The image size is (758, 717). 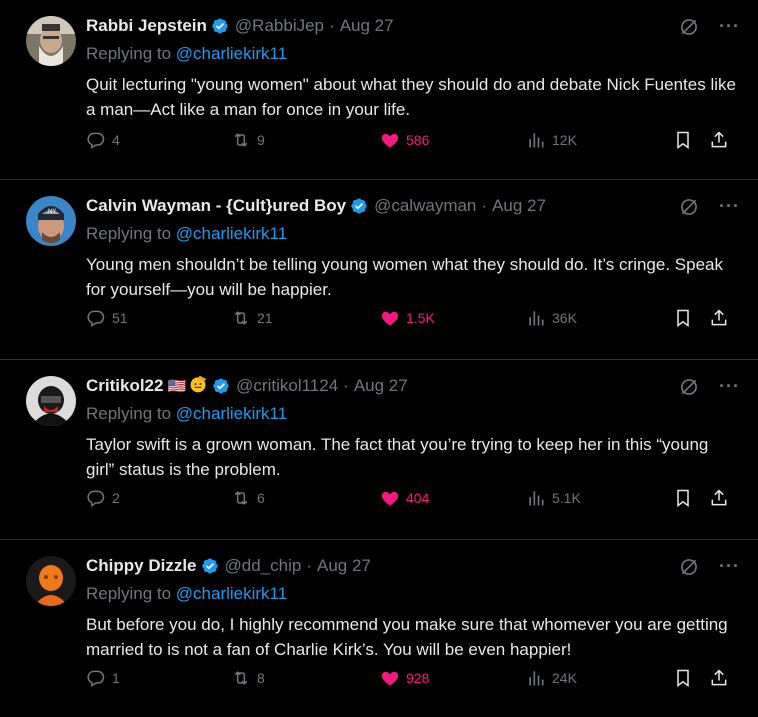 What do you see at coordinates (146, 26) in the screenshot?
I see `display-name: Rabbi Jepstein` at bounding box center [146, 26].